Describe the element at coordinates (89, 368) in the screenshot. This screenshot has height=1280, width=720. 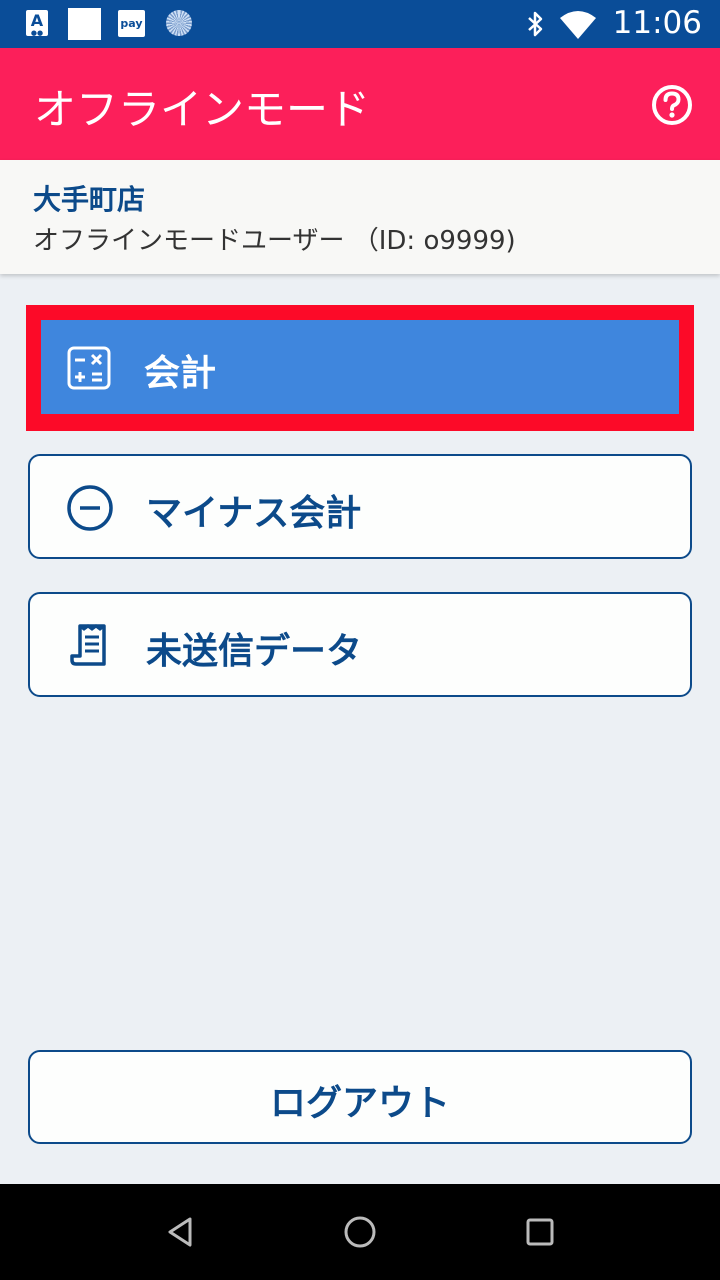
I see `calculator-icon` at that location.